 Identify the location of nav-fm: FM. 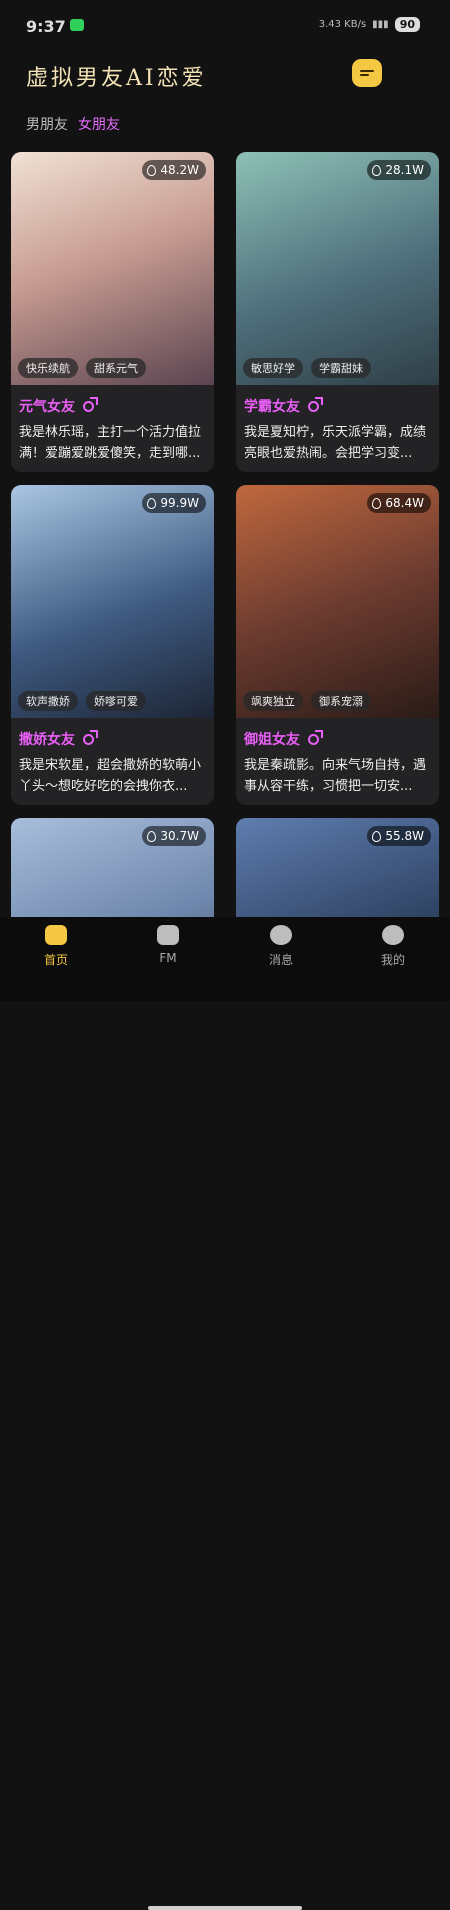
(168, 945).